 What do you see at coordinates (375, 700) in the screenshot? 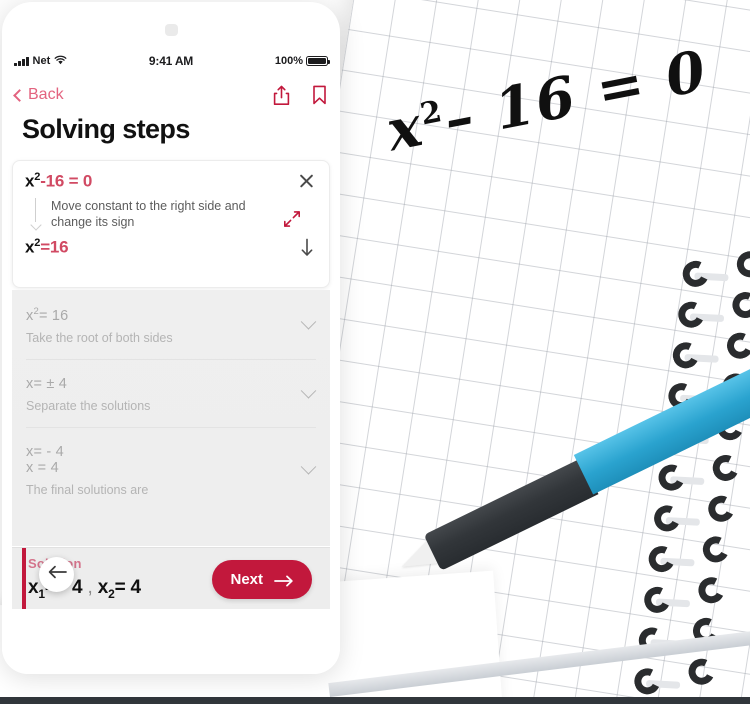
I see `desk-edge` at bounding box center [375, 700].